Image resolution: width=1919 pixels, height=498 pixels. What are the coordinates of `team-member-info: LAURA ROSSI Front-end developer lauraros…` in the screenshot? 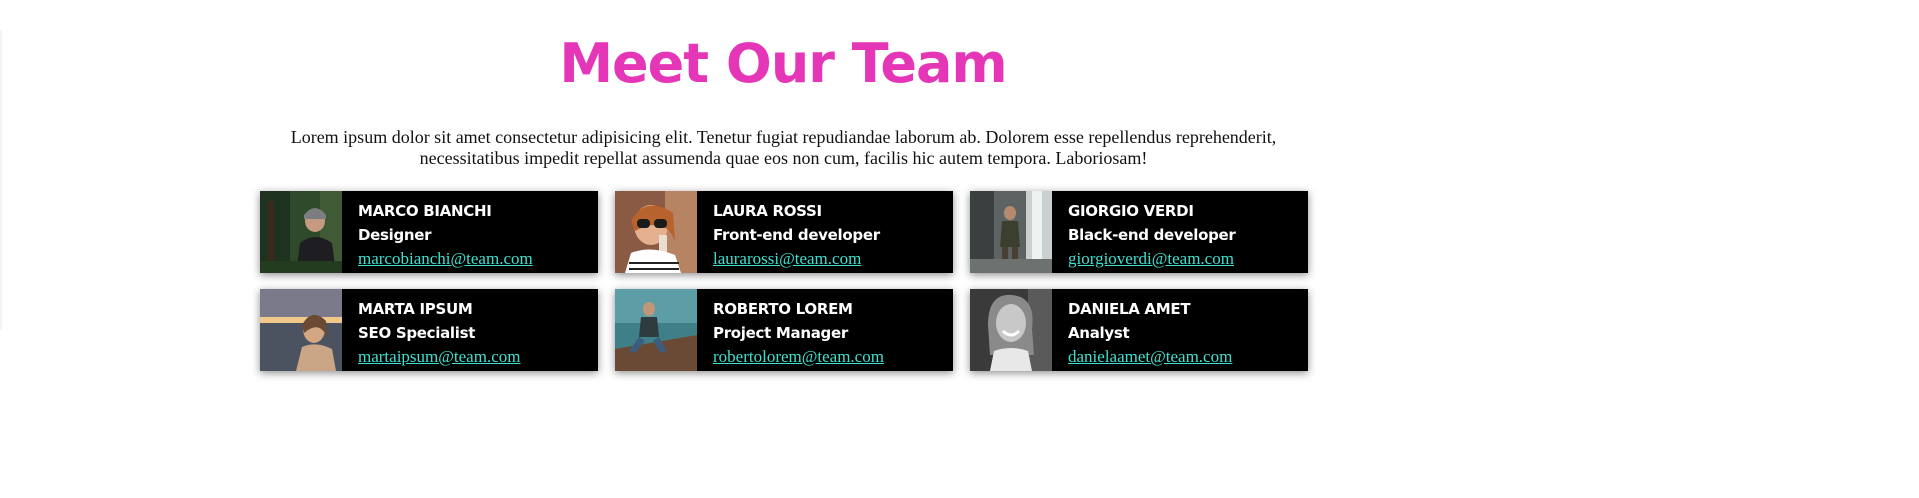 It's located at (788, 232).